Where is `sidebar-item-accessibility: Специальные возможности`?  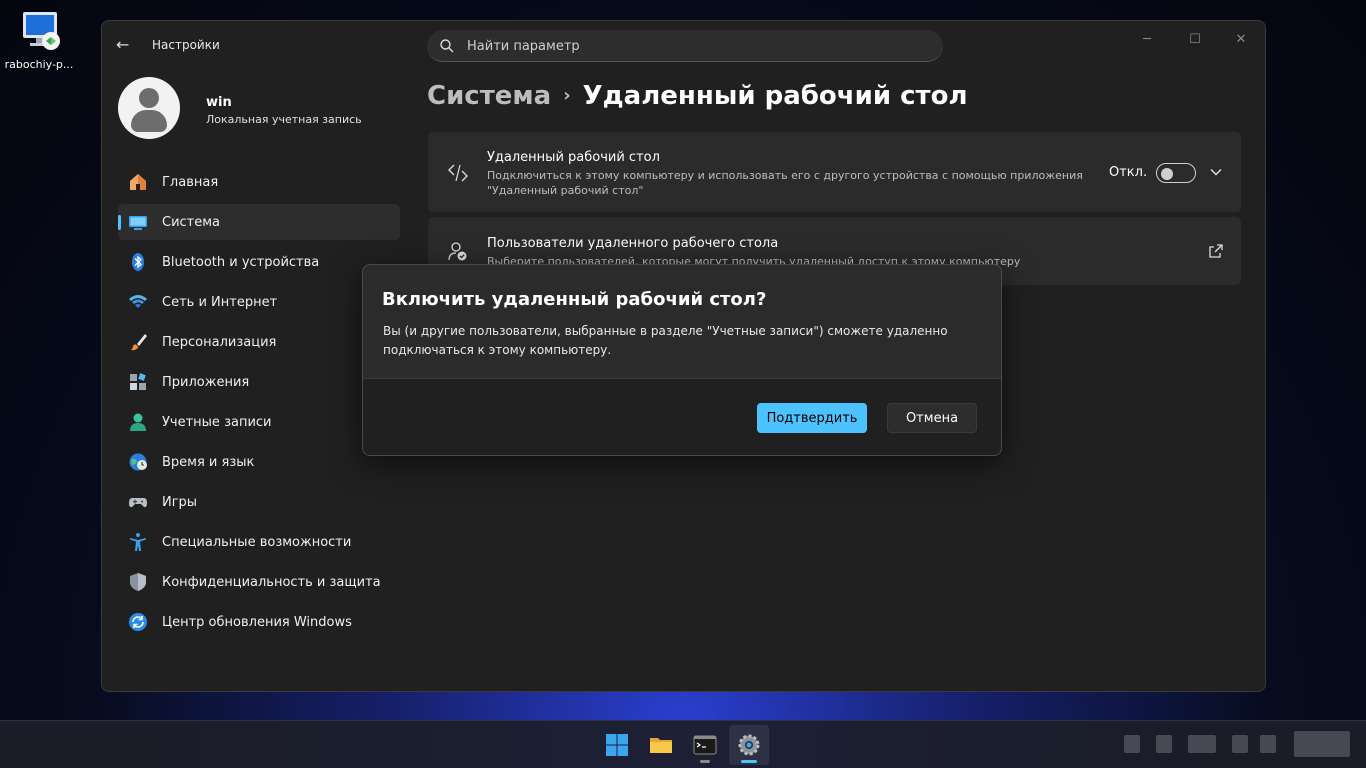 sidebar-item-accessibility: Специальные возможности is located at coordinates (259, 542).